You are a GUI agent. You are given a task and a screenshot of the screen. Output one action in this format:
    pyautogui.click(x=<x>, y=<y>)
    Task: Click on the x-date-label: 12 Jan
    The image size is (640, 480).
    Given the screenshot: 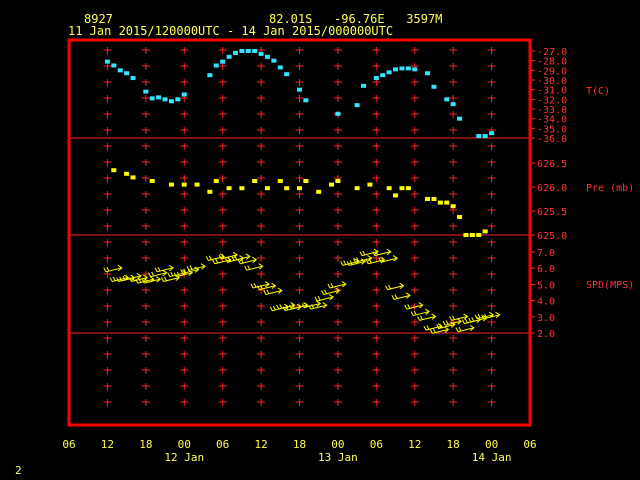 What is the action you would take?
    pyautogui.click(x=184, y=457)
    